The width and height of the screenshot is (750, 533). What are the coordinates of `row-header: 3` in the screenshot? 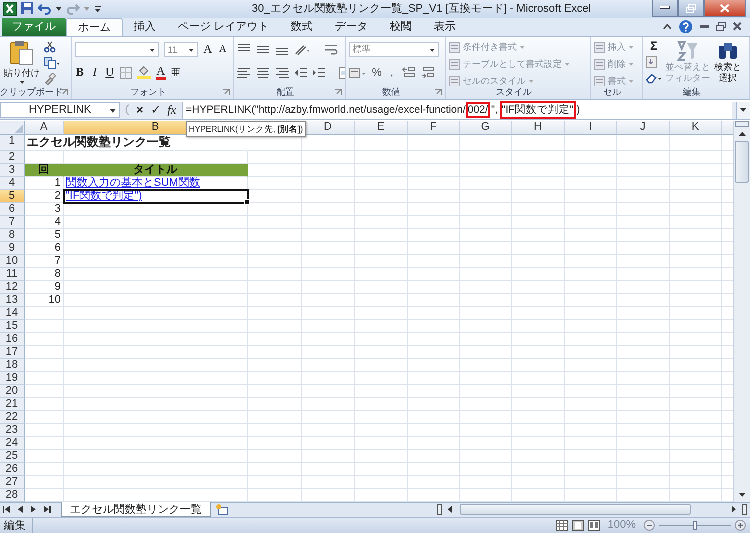 It's located at (12, 170).